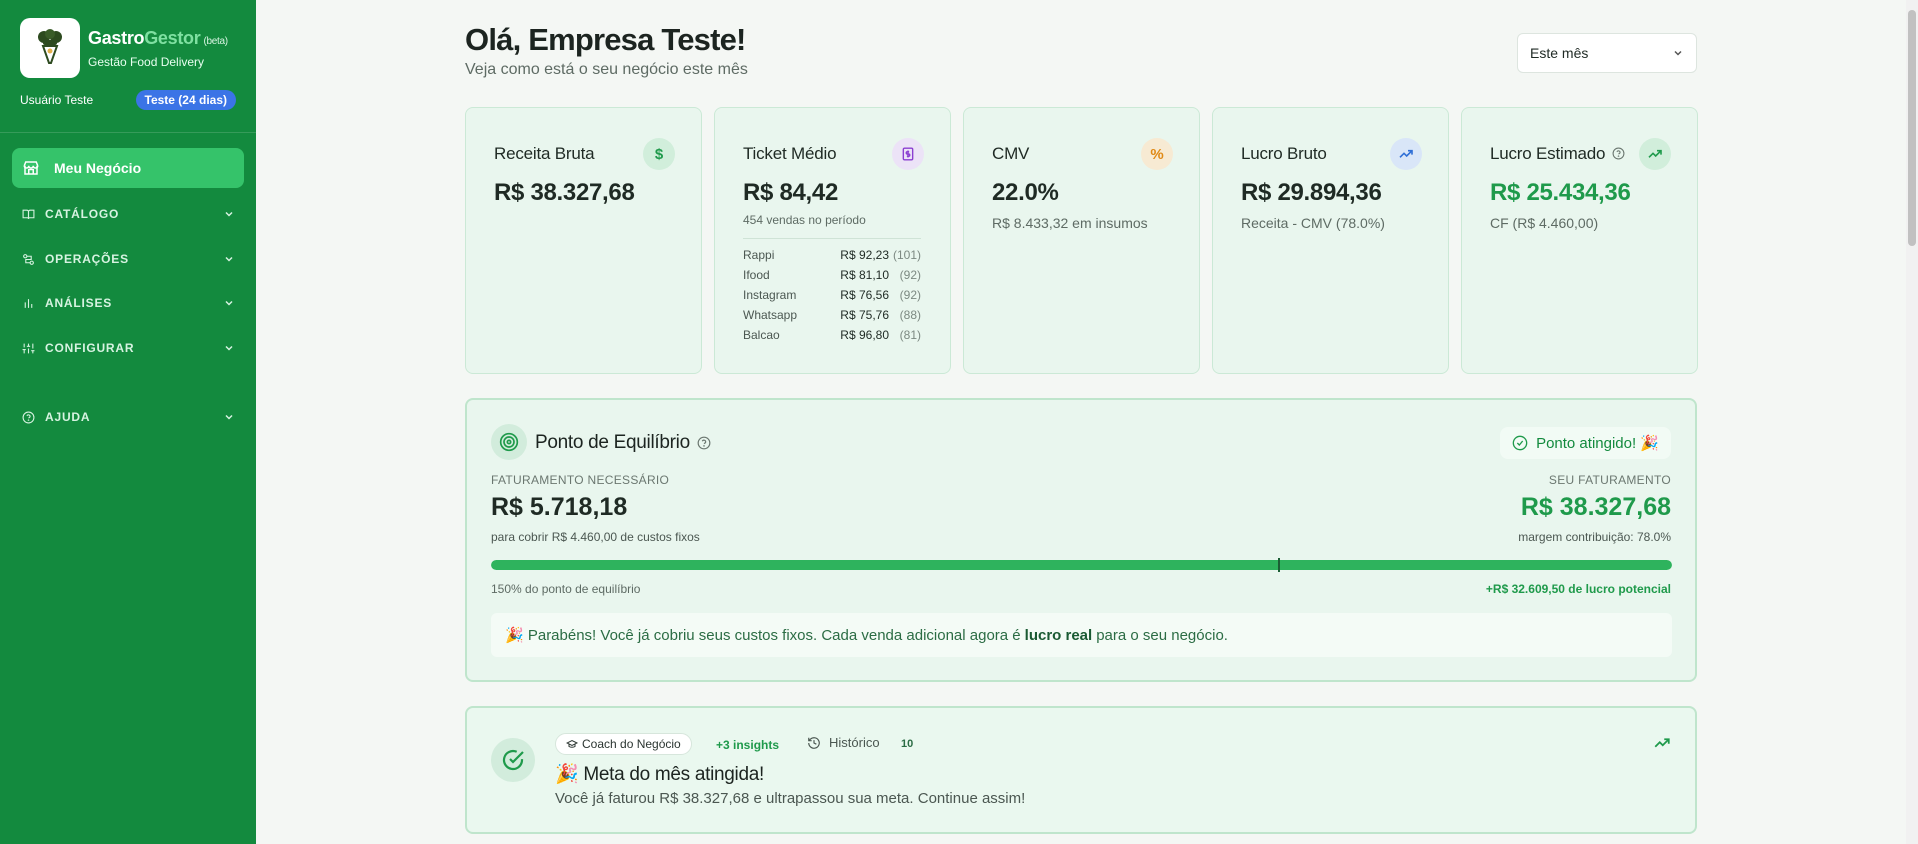 This screenshot has height=844, width=1918. Describe the element at coordinates (790, 153) in the screenshot. I see `card-title: Ticket Médio` at that location.